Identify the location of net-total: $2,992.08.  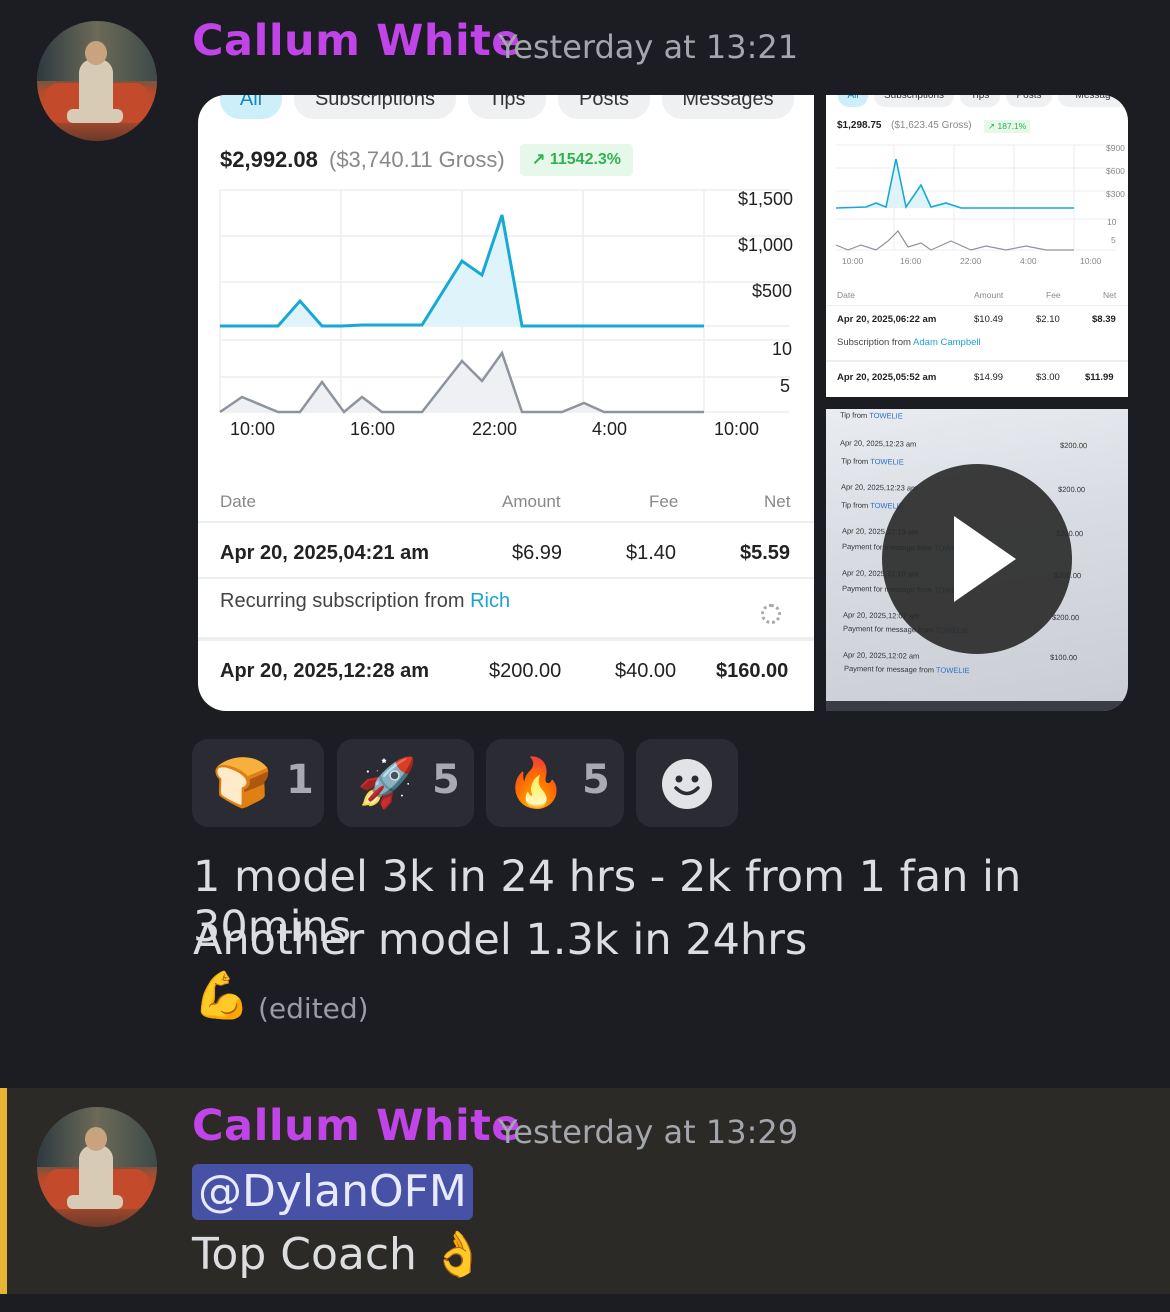
(269, 159).